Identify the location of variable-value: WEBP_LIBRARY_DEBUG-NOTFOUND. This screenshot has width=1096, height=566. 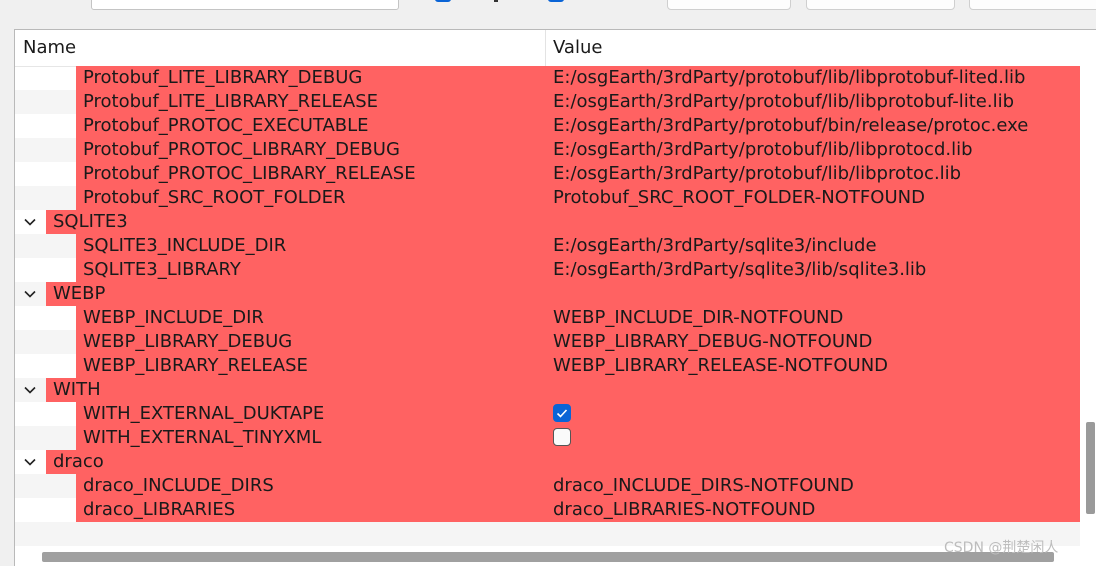
(712, 342).